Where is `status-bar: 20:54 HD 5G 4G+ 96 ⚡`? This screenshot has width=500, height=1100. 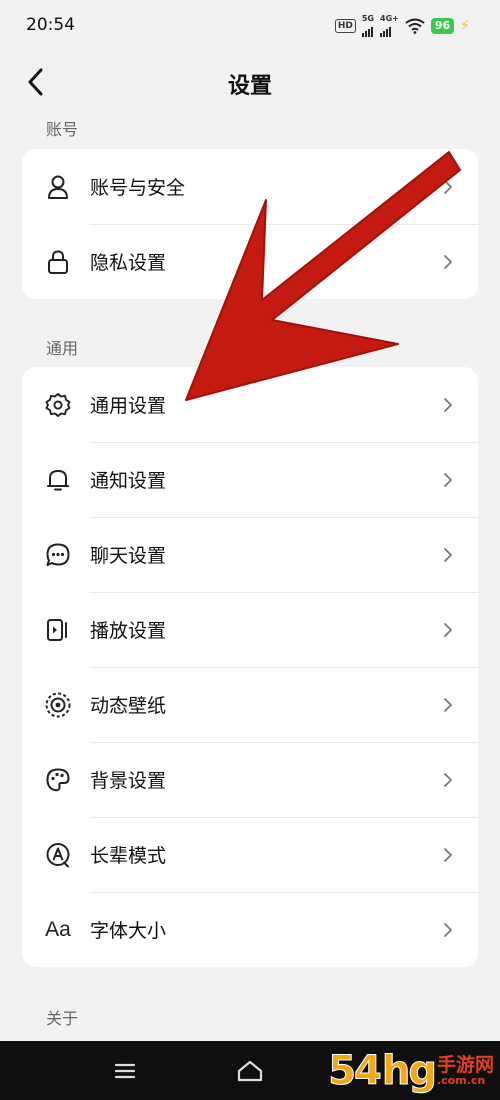 status-bar: 20:54 HD 5G 4G+ 96 ⚡ is located at coordinates (250, 26).